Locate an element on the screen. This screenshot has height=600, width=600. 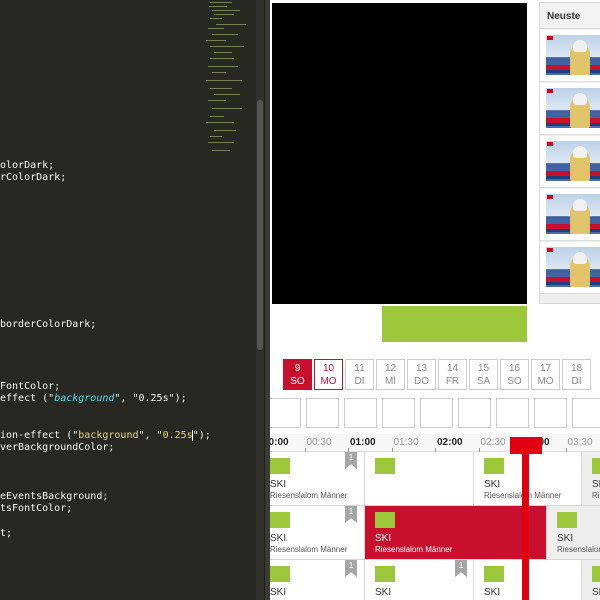
day-tab-18: 18 DI is located at coordinates (576, 374).